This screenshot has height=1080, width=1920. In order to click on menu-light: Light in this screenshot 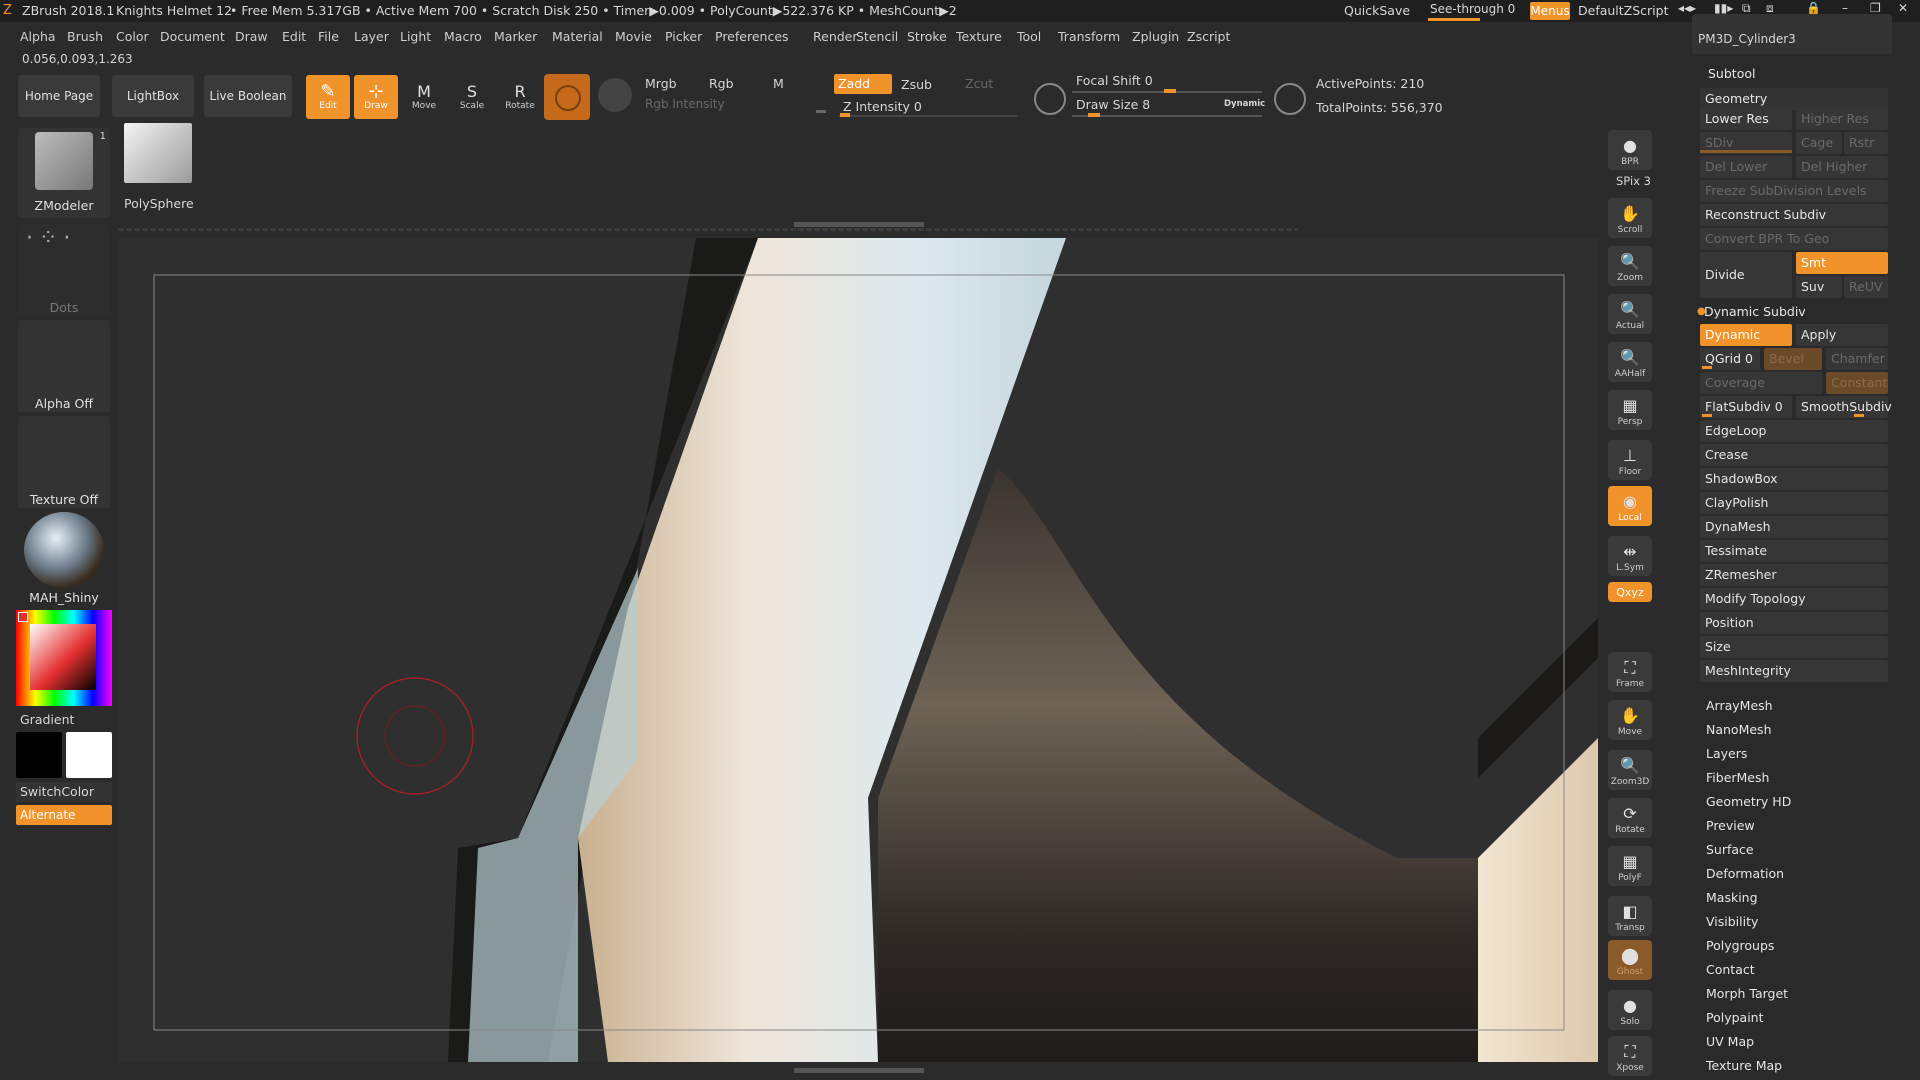, I will do `click(415, 36)`.